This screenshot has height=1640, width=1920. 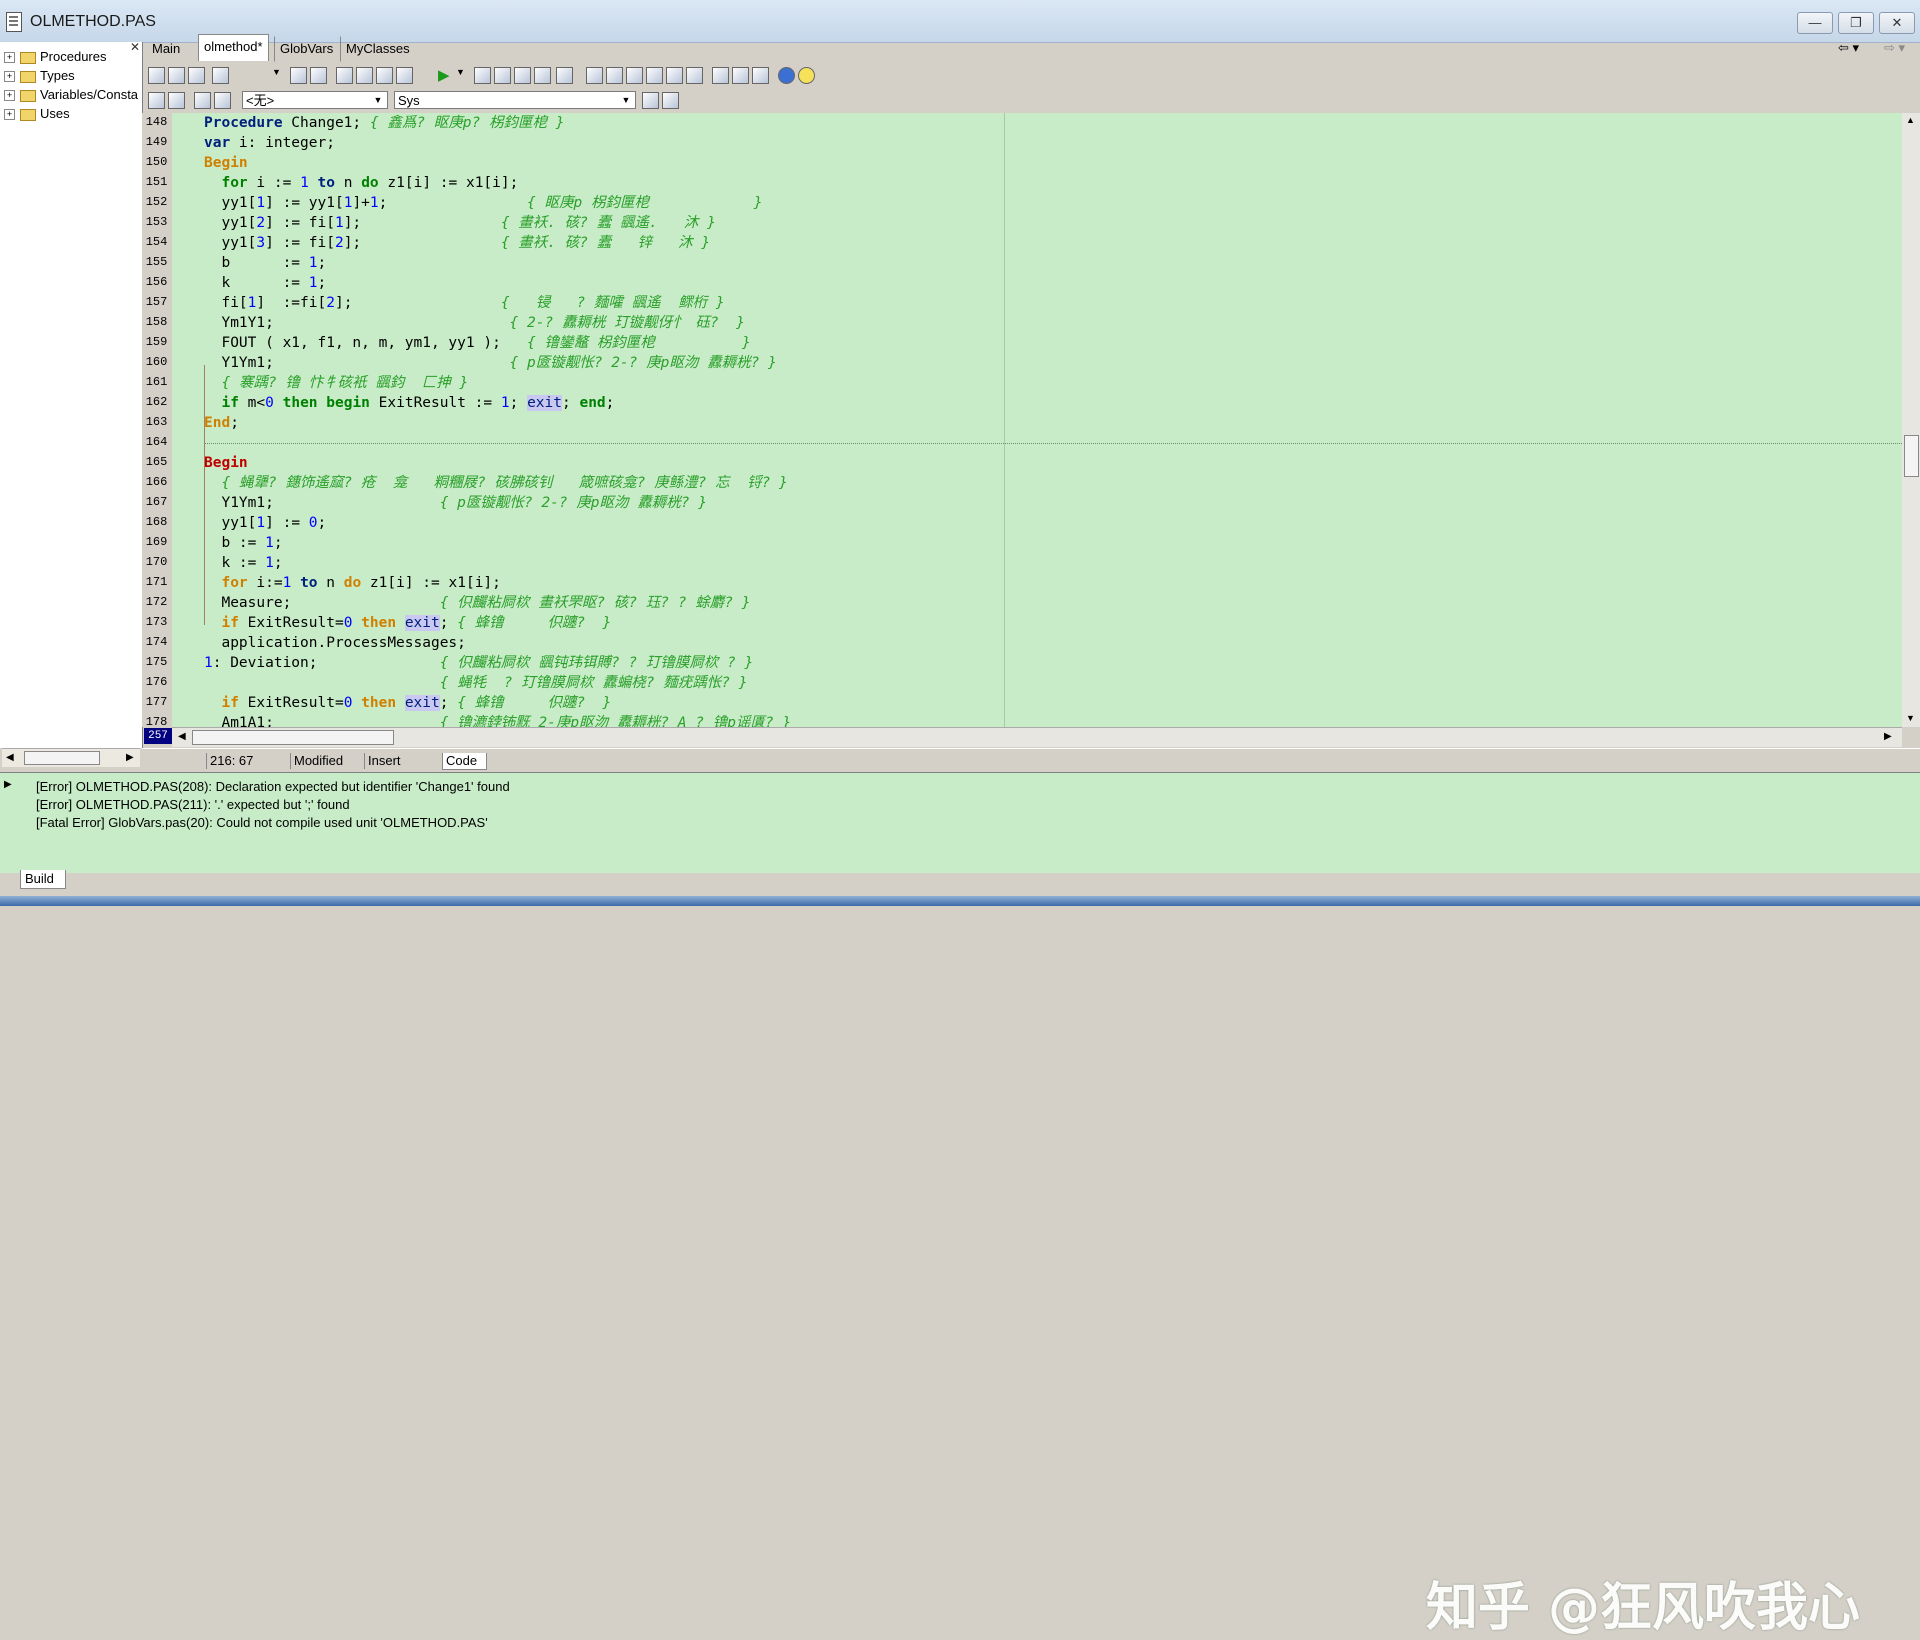 I want to click on scroll-up-icon: ▲, so click(x=1910, y=120).